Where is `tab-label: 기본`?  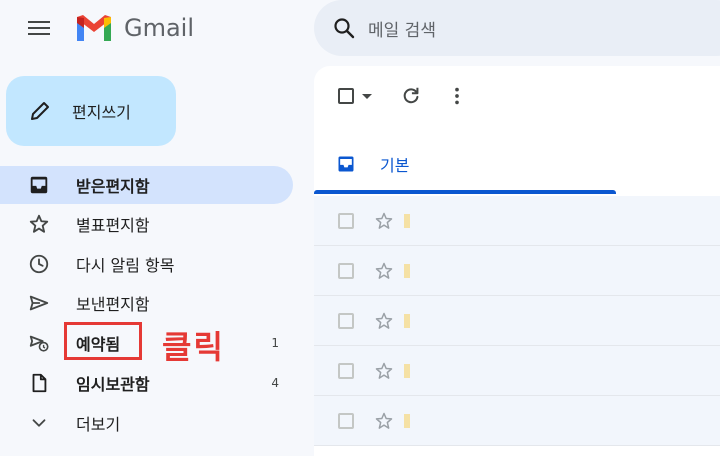
tab-label: 기본 is located at coordinates (395, 165).